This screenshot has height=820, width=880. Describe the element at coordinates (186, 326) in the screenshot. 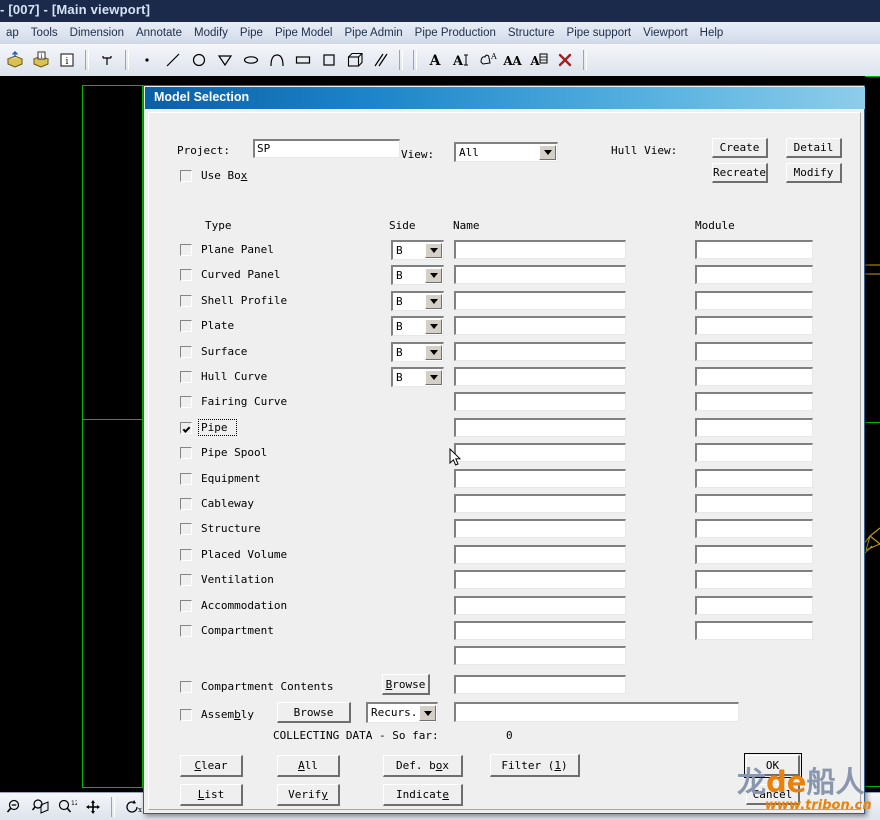

I see `type-checkbox-plate` at that location.